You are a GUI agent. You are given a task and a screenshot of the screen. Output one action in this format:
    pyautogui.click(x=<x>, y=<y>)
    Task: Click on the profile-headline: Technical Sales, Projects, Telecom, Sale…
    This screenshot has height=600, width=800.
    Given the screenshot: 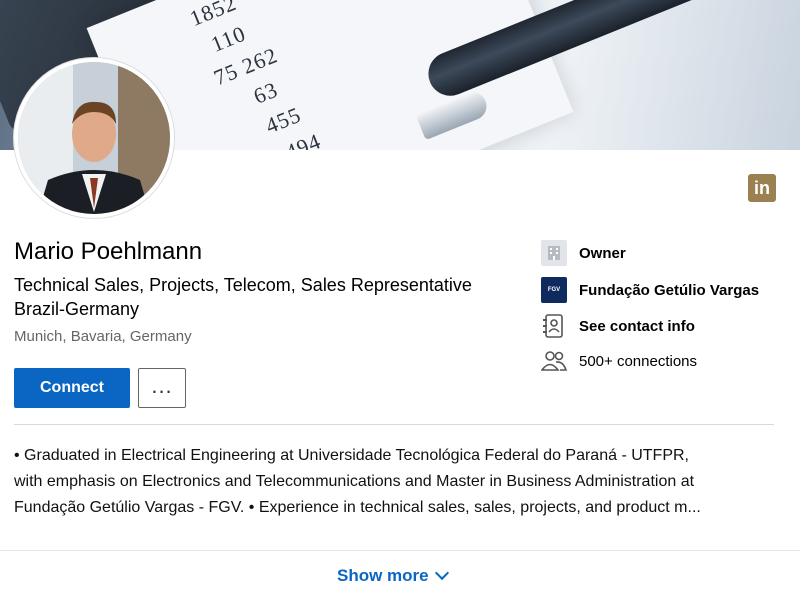 What is the action you would take?
    pyautogui.click(x=264, y=297)
    